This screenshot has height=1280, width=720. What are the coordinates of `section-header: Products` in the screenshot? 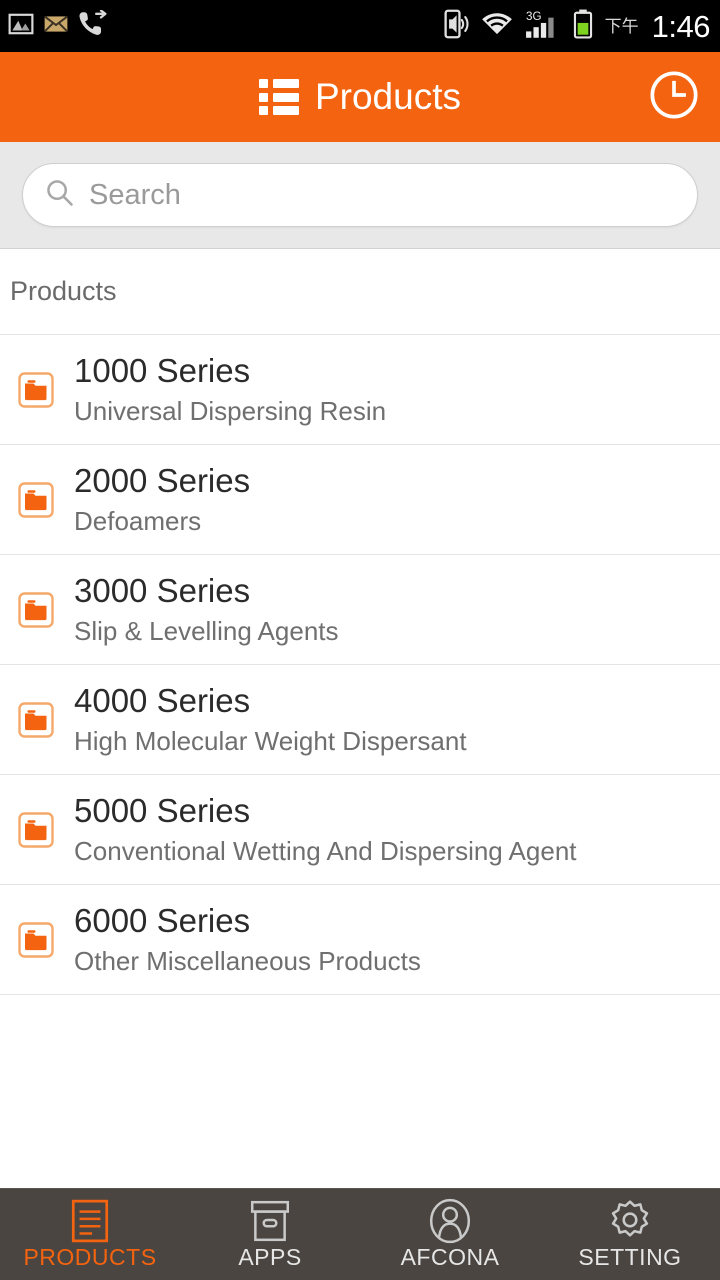 It's located at (360, 291).